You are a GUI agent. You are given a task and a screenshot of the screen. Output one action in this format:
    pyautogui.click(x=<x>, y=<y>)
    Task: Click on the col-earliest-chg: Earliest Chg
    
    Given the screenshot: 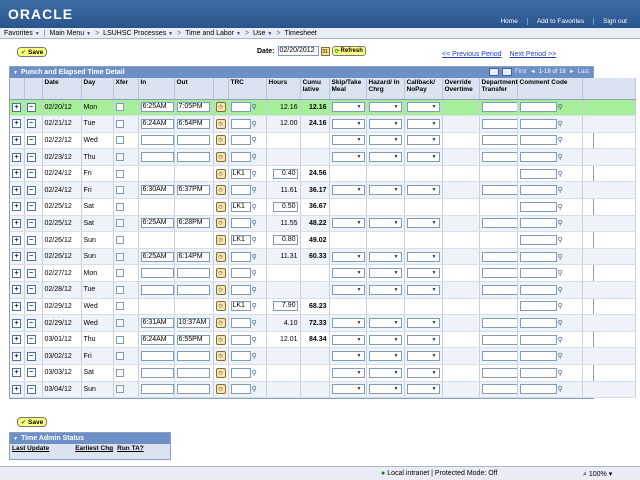 What is the action you would take?
    pyautogui.click(x=94, y=451)
    